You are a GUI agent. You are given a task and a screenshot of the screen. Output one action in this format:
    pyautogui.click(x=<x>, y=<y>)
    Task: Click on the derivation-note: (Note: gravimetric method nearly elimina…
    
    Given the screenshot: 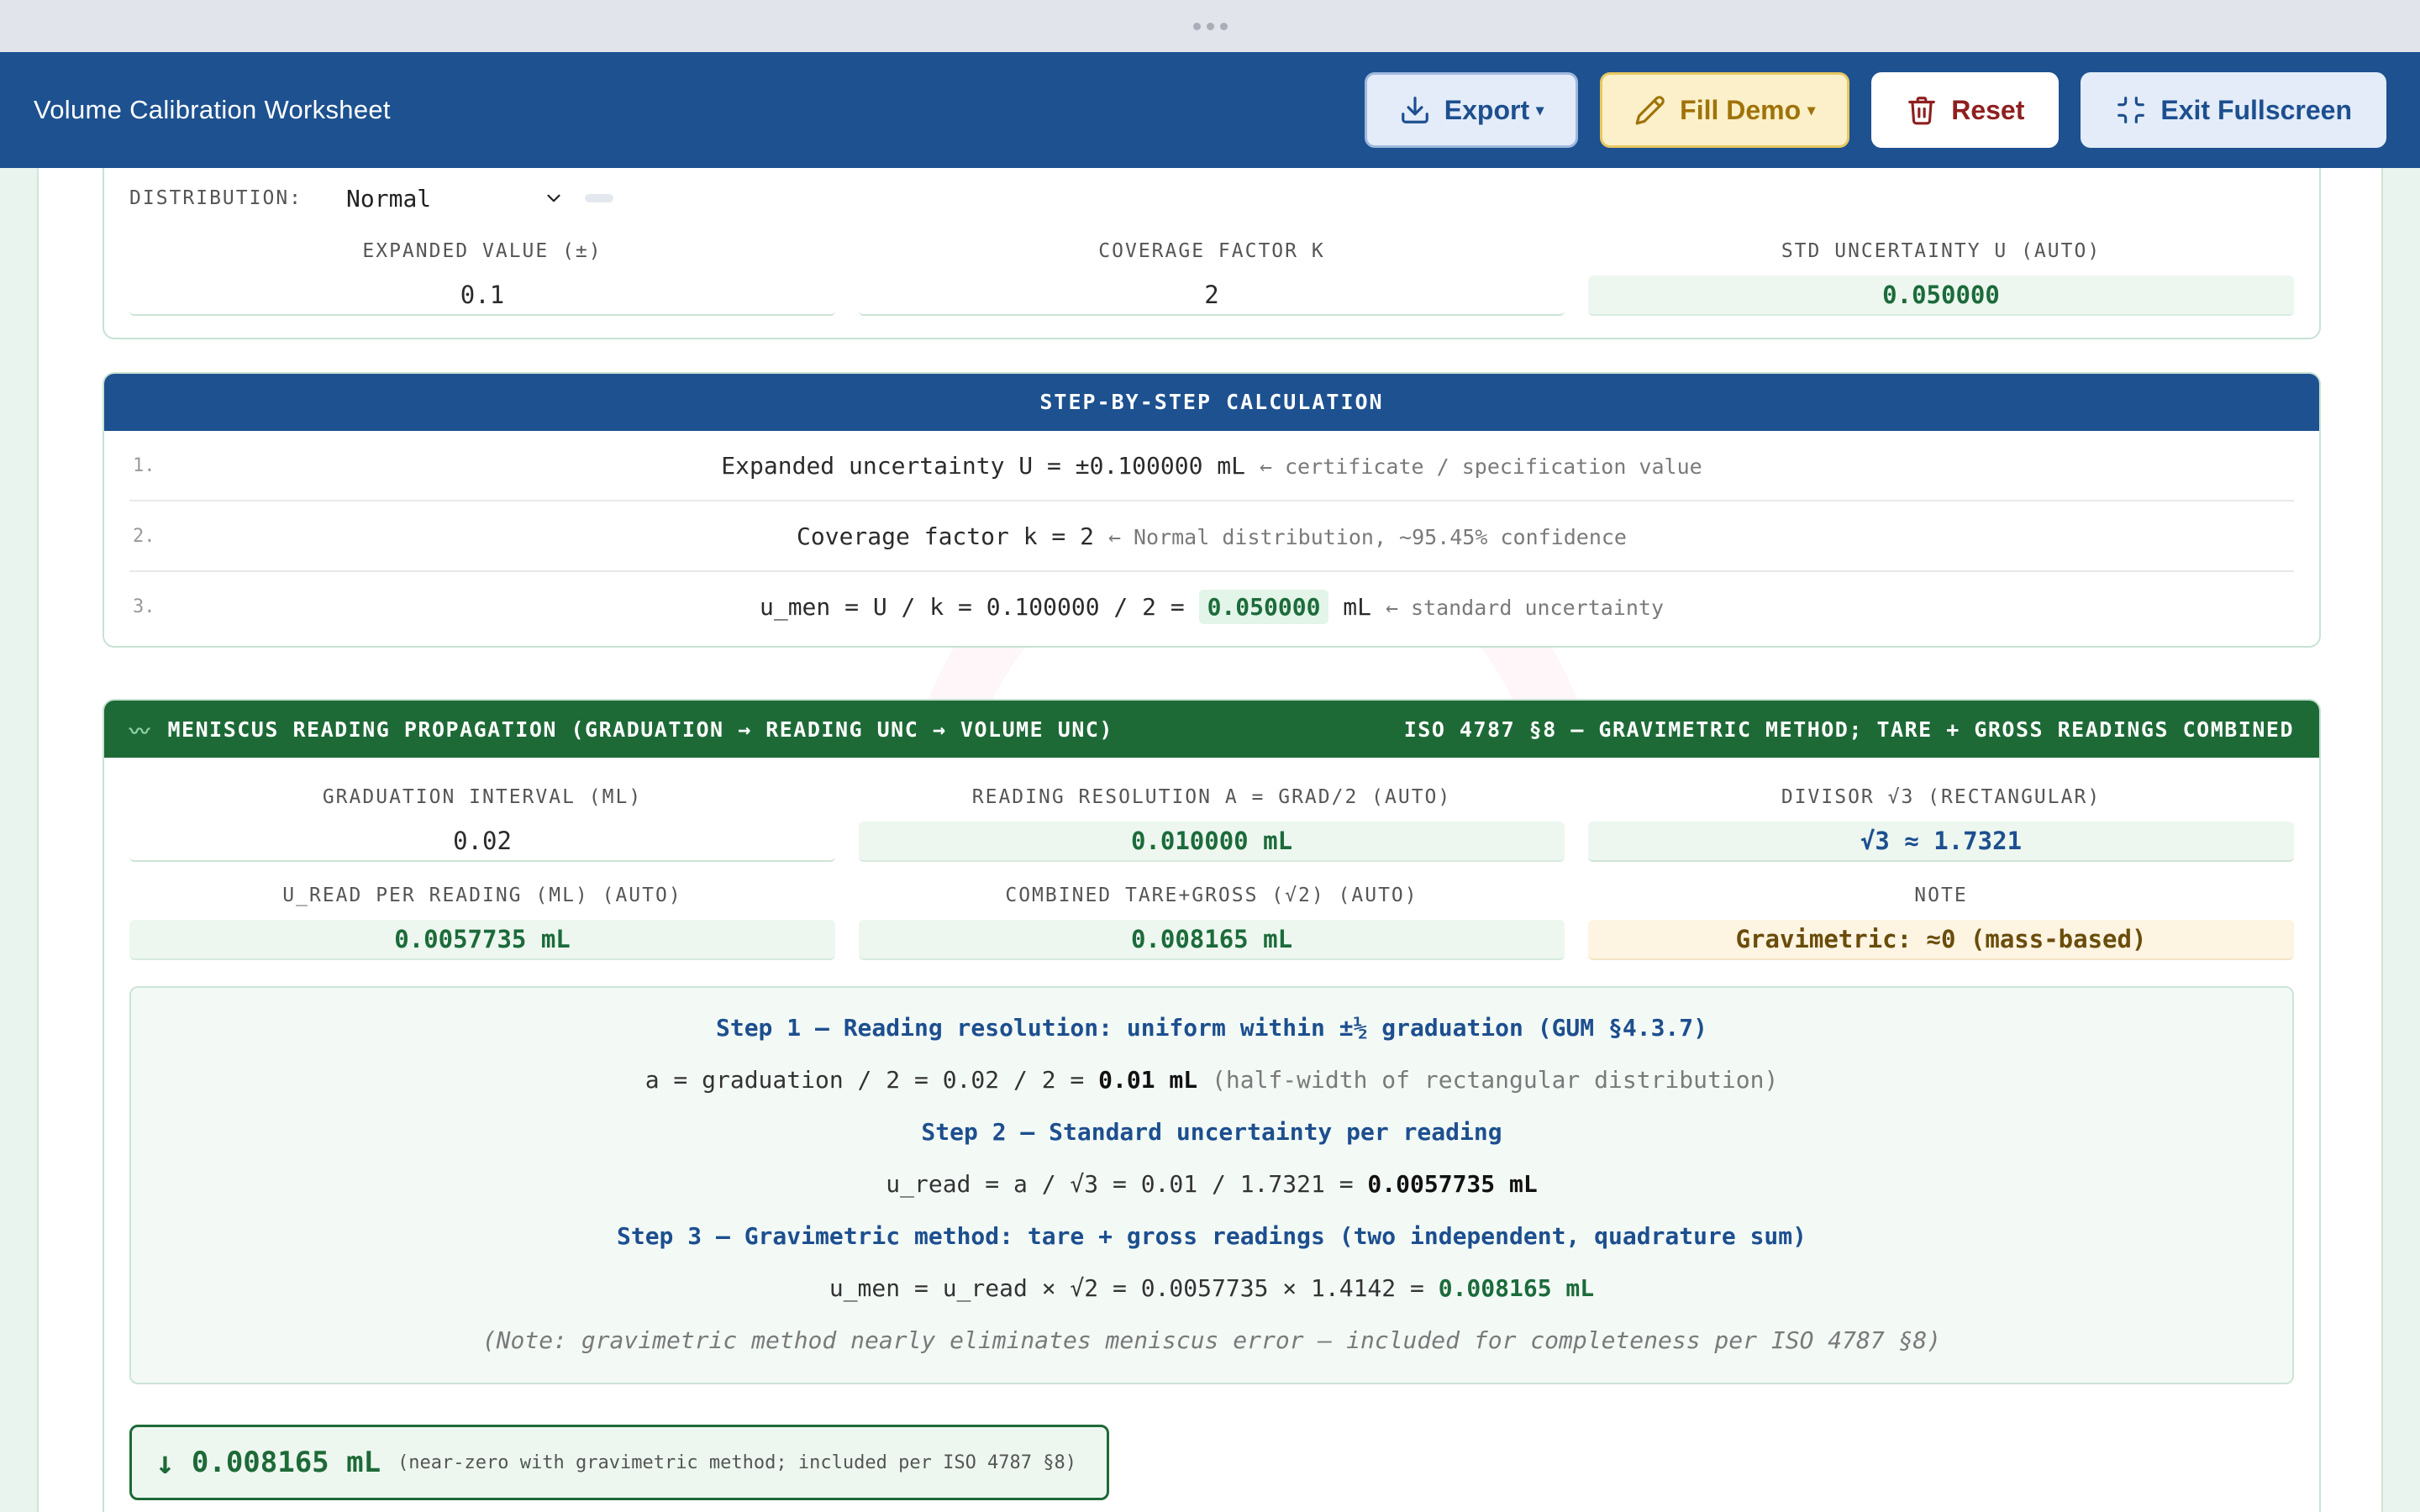 What is the action you would take?
    pyautogui.click(x=1211, y=1340)
    